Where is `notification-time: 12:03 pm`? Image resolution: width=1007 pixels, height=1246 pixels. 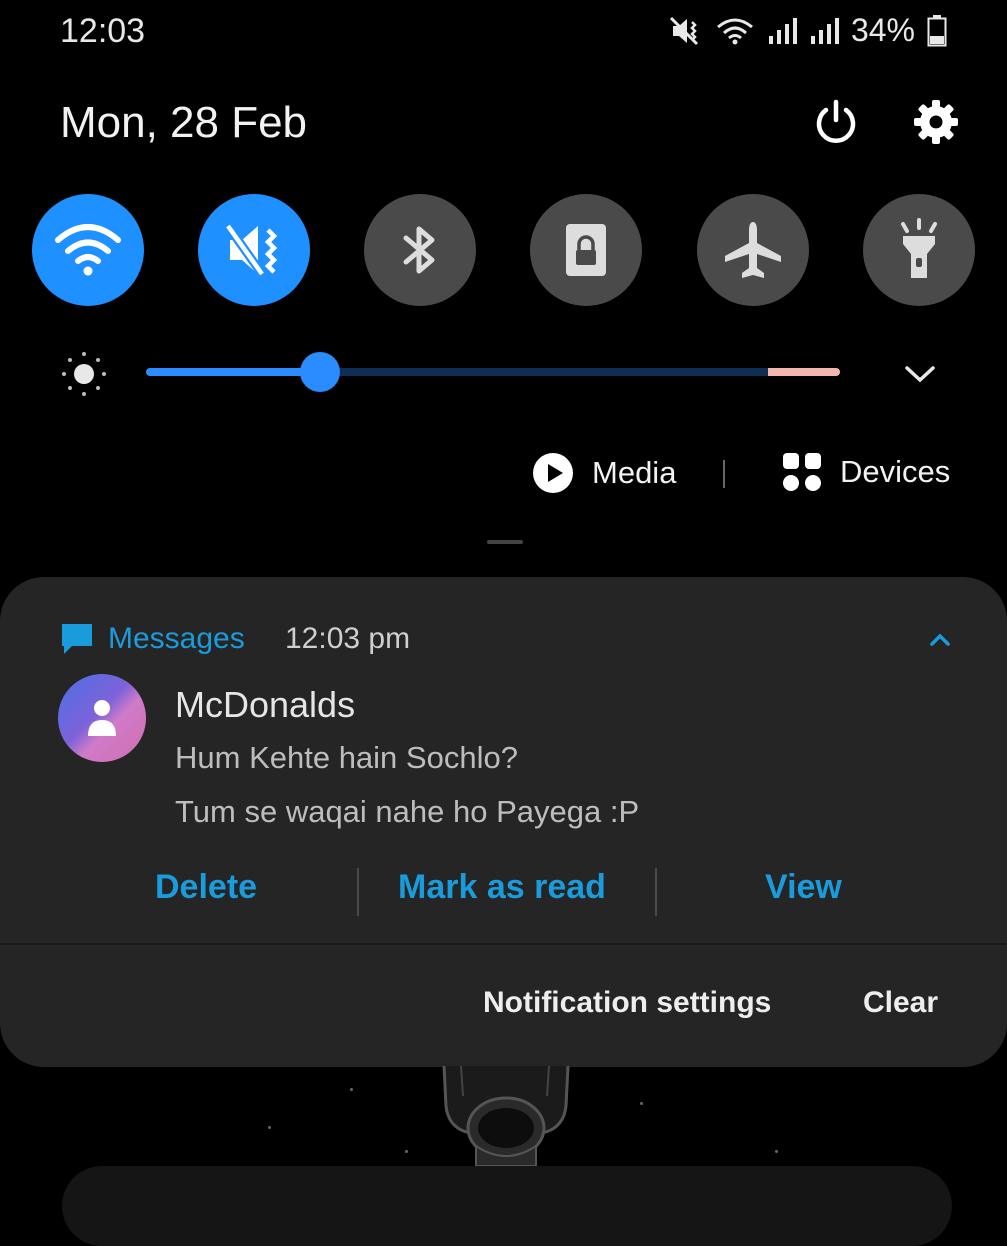
notification-time: 12:03 pm is located at coordinates (348, 638).